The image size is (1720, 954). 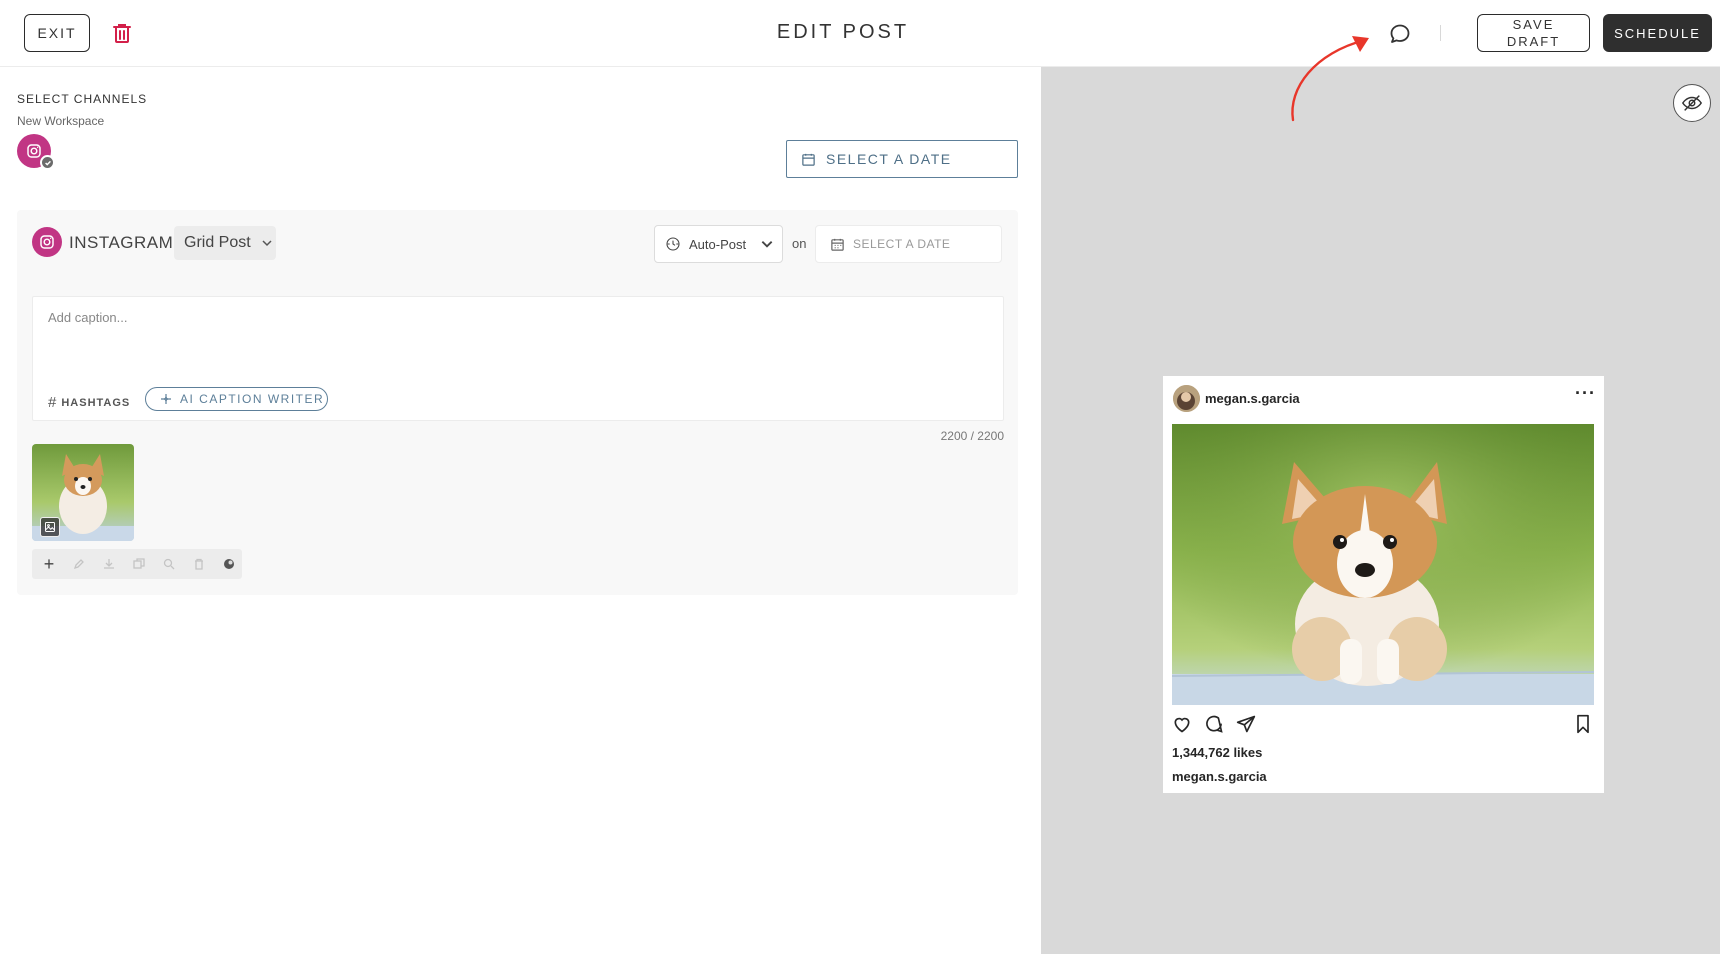 I want to click on publish-mode-select: Auto-Post, so click(x=718, y=244).